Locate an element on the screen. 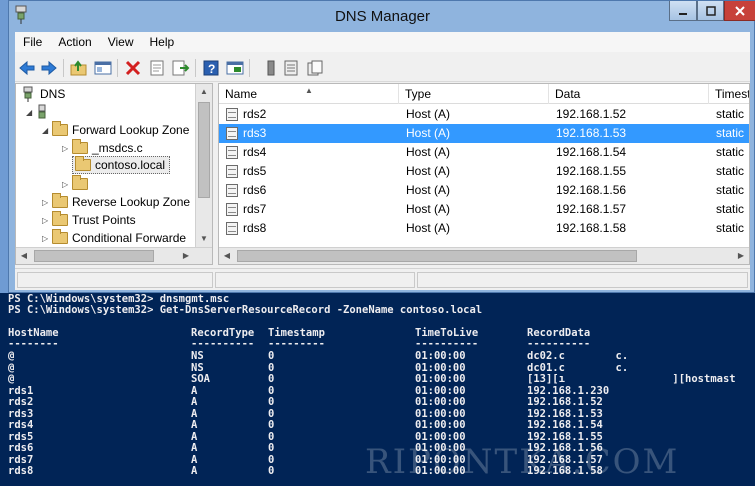 The width and height of the screenshot is (755, 486). column-label: Data is located at coordinates (568, 94).